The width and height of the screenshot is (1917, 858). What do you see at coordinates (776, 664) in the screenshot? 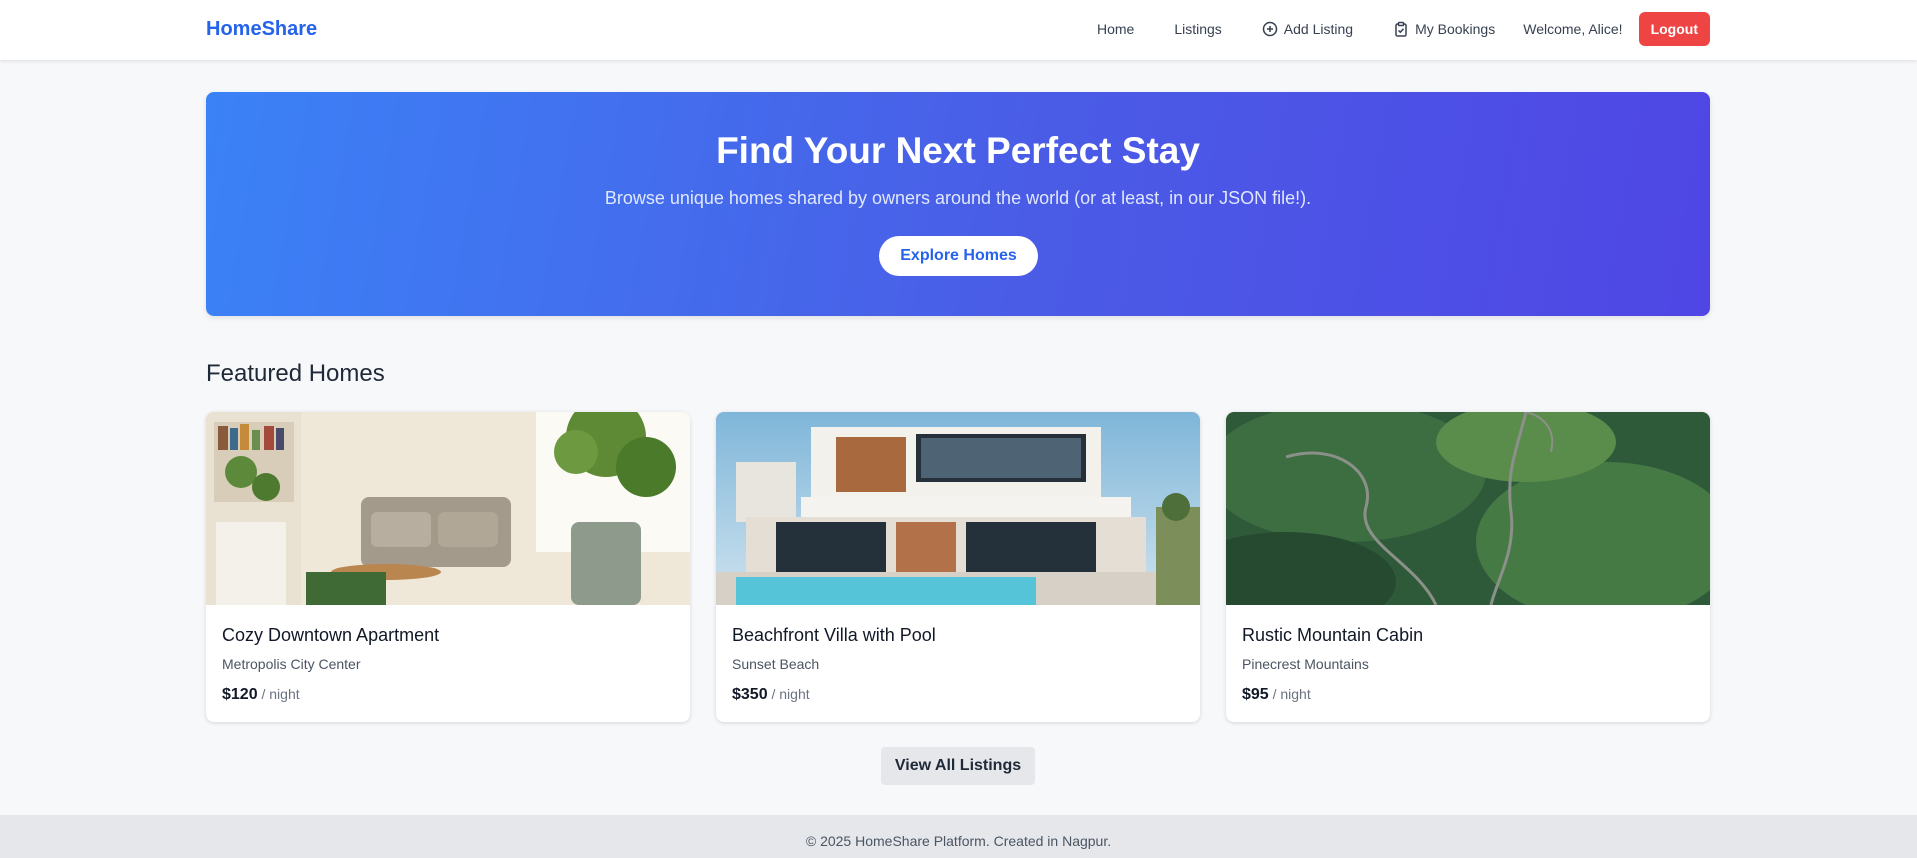
I see `card-location: Sunset Beach` at bounding box center [776, 664].